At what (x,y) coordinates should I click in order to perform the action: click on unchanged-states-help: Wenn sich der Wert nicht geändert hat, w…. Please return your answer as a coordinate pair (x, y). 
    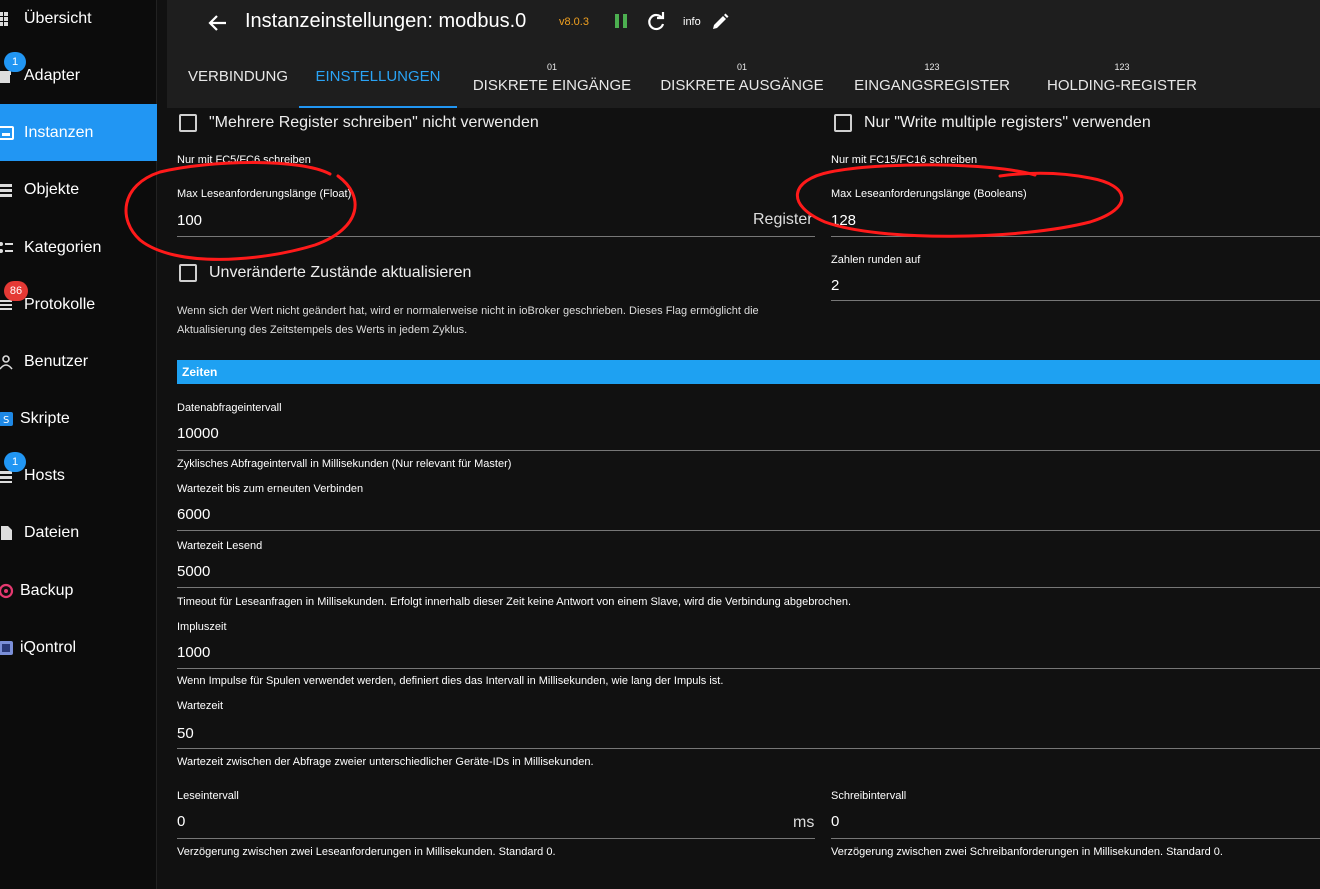
    Looking at the image, I should click on (468, 320).